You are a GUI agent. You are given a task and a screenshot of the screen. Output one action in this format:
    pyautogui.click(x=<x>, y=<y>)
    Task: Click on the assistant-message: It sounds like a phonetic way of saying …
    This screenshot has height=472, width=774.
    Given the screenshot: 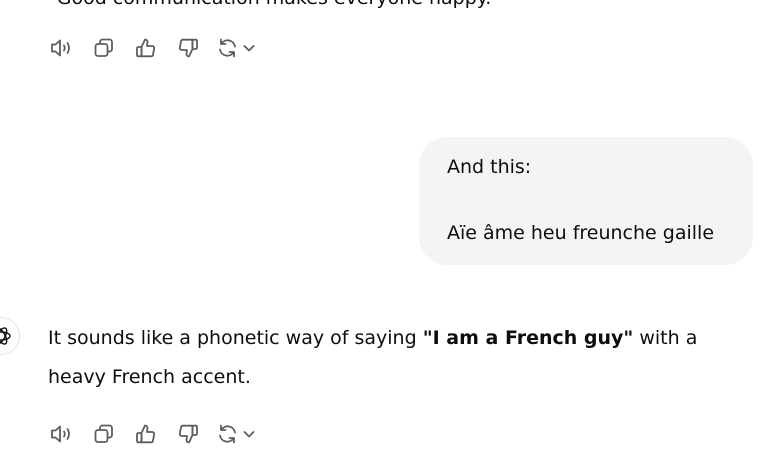 What is the action you would take?
    pyautogui.click(x=398, y=358)
    